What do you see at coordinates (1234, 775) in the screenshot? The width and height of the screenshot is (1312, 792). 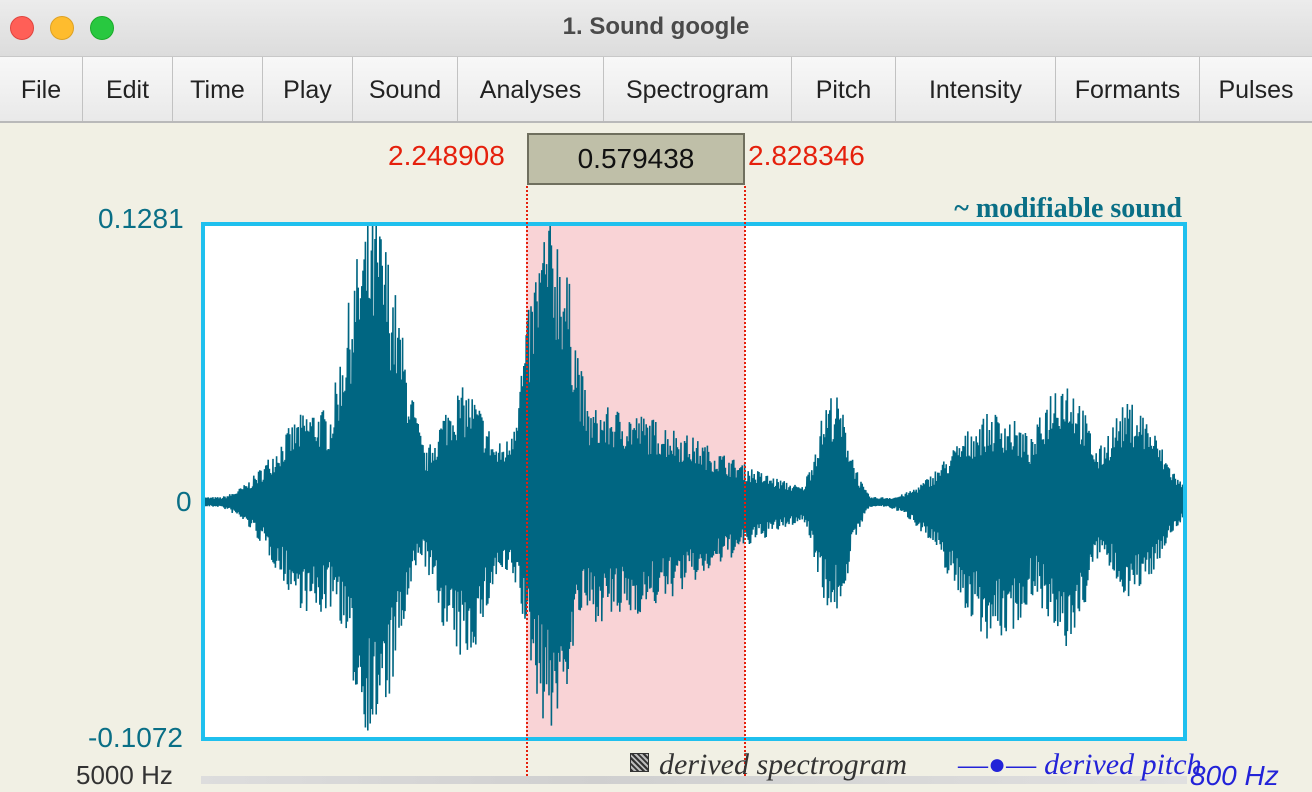 I see `pitch-max-label: 800 Hz` at bounding box center [1234, 775].